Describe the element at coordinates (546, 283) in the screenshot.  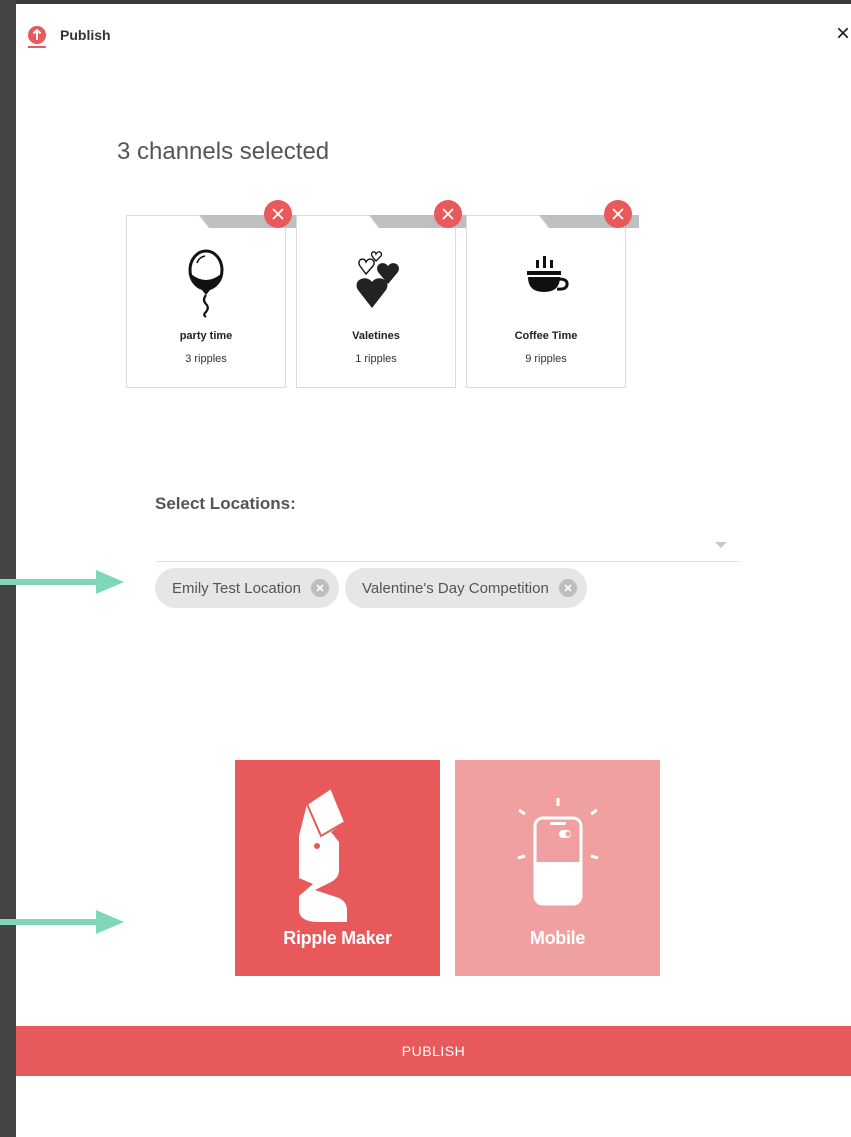
I see `coffee-cup-icon` at that location.